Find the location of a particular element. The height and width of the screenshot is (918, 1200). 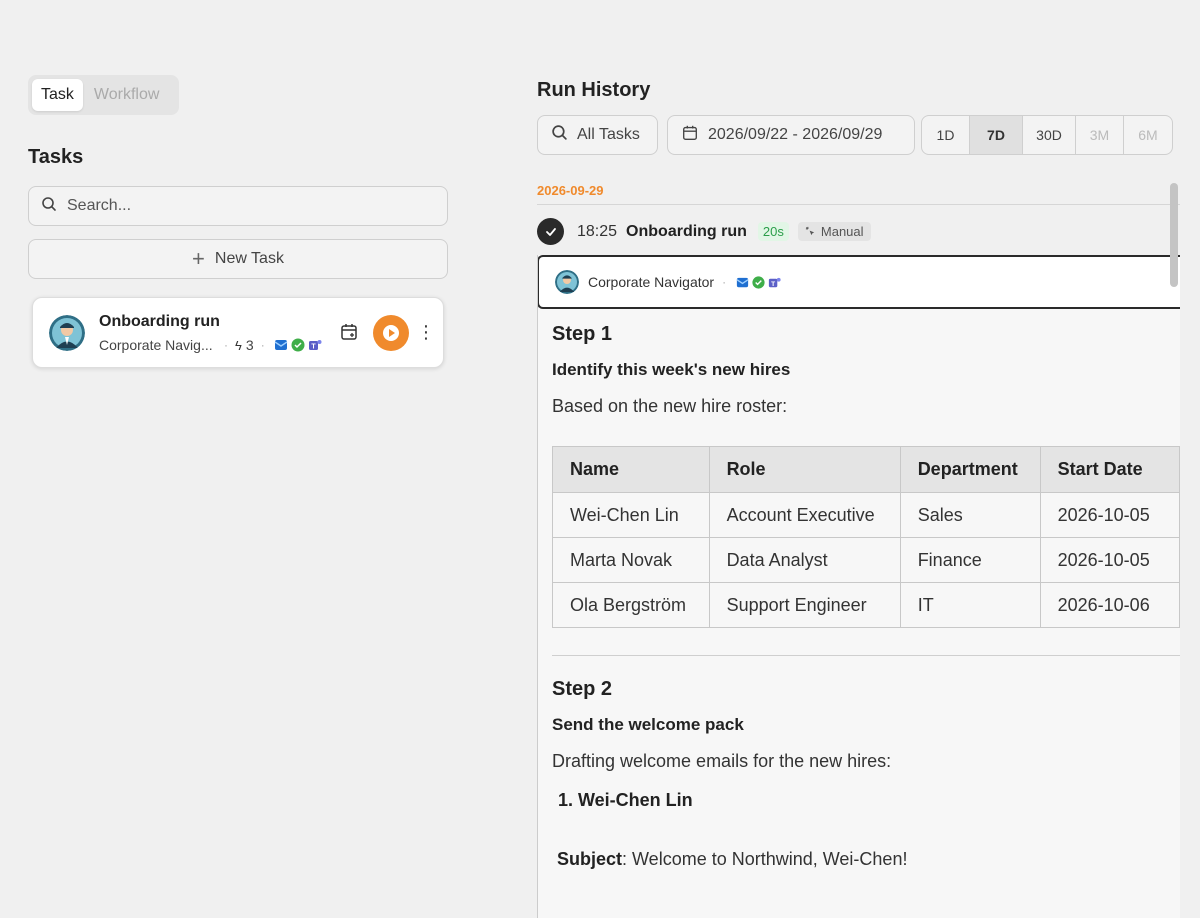

welcome-email-list: Wei-Chen Lin is located at coordinates (866, 800).